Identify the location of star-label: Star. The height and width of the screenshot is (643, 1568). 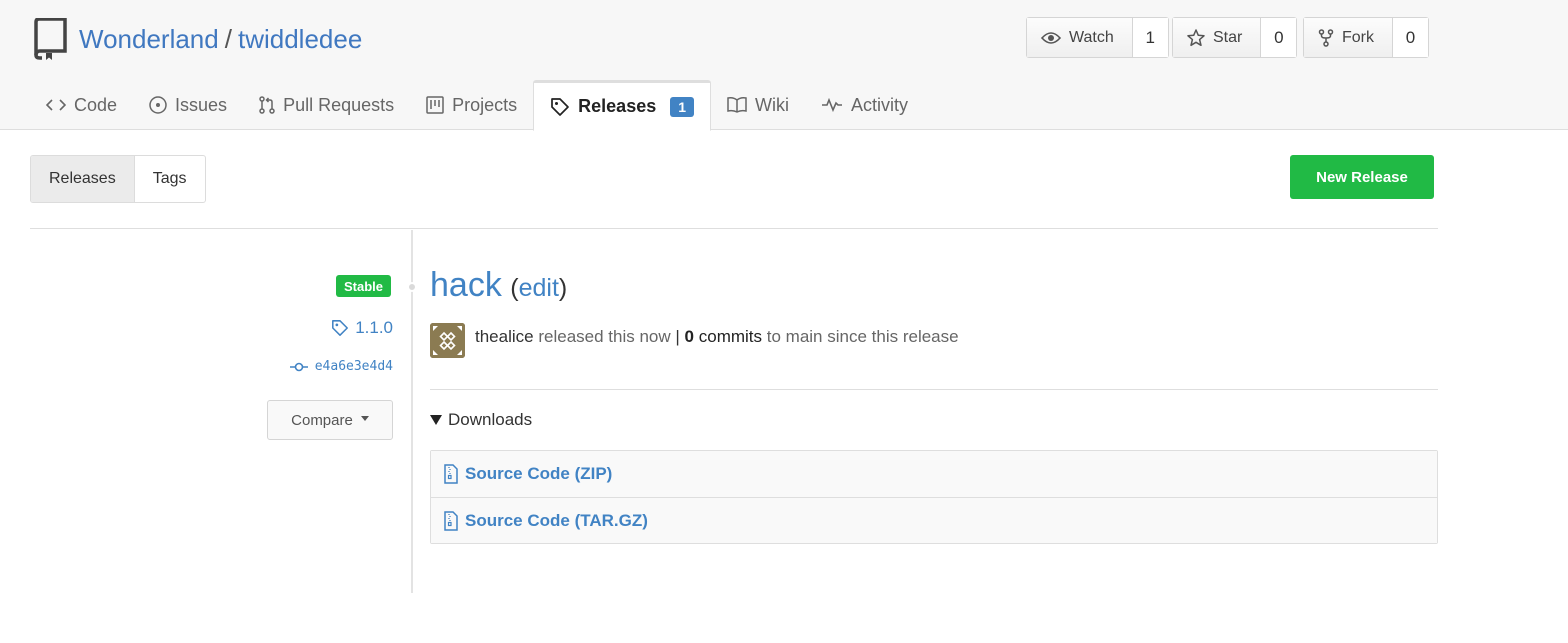
(1228, 37).